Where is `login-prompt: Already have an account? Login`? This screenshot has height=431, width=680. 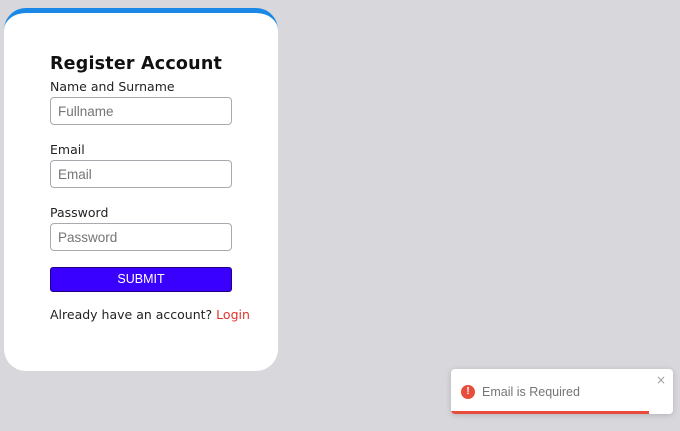
login-prompt: Already have an account? Login is located at coordinates (150, 315).